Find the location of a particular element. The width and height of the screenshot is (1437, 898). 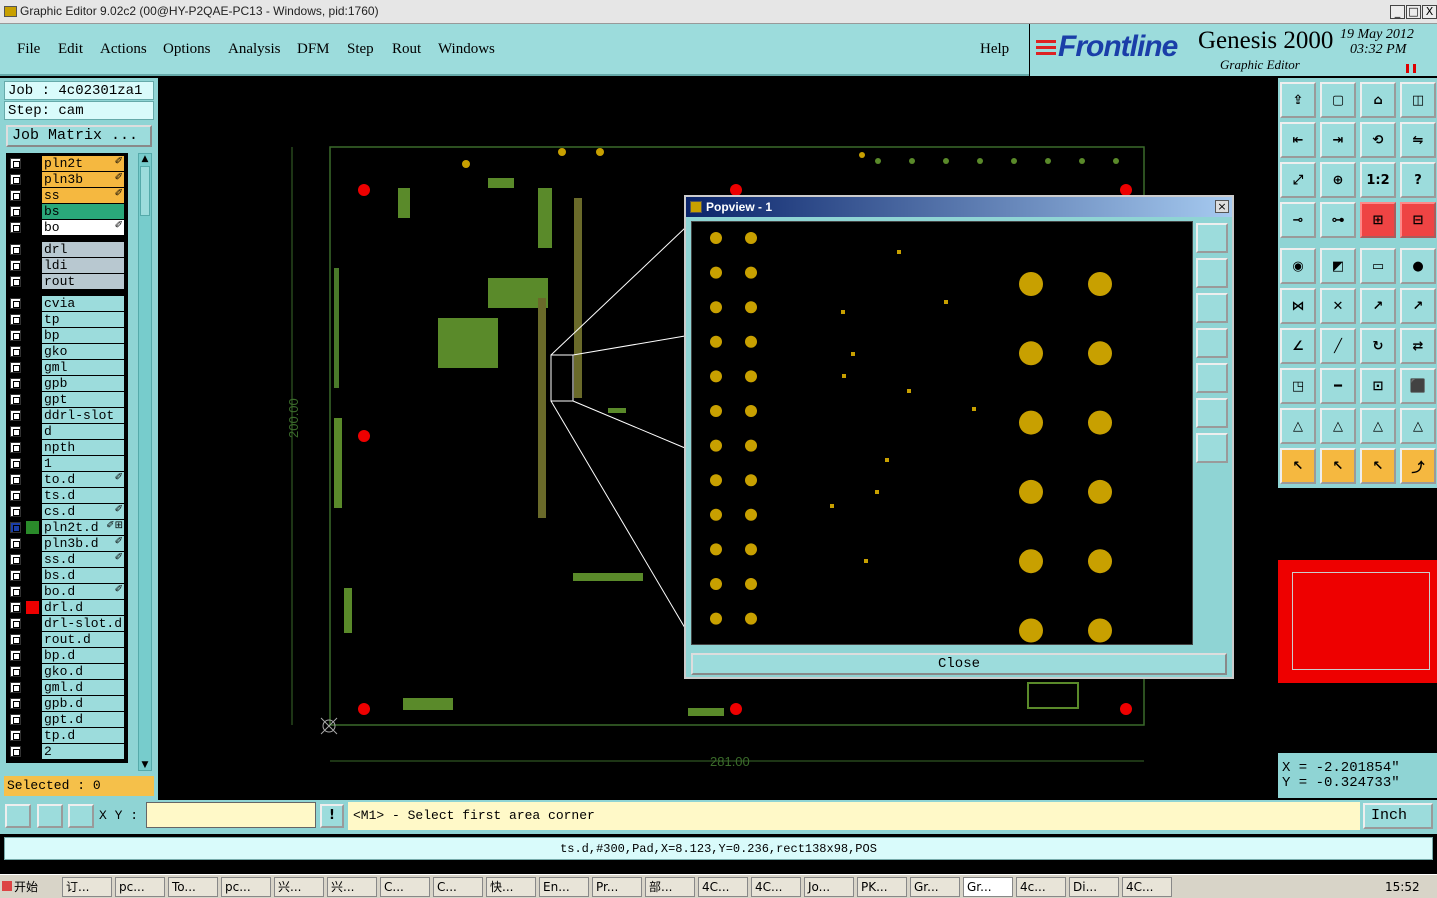

angle-snap-icon is located at coordinates (50, 816).